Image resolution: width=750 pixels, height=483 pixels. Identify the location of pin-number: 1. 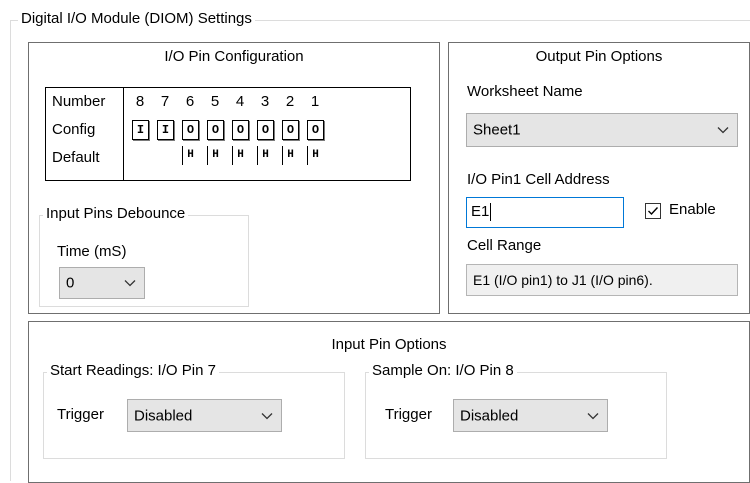
(315, 101).